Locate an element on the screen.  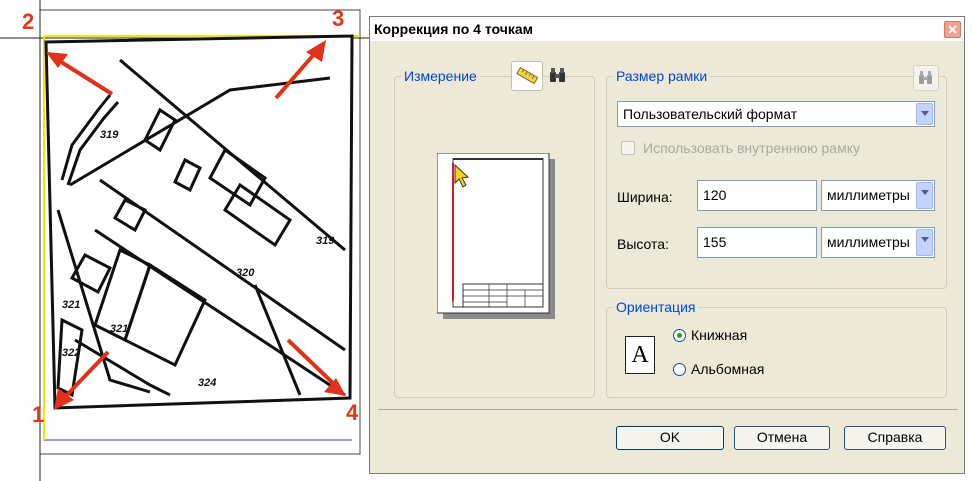
help-button: Справка is located at coordinates (895, 438).